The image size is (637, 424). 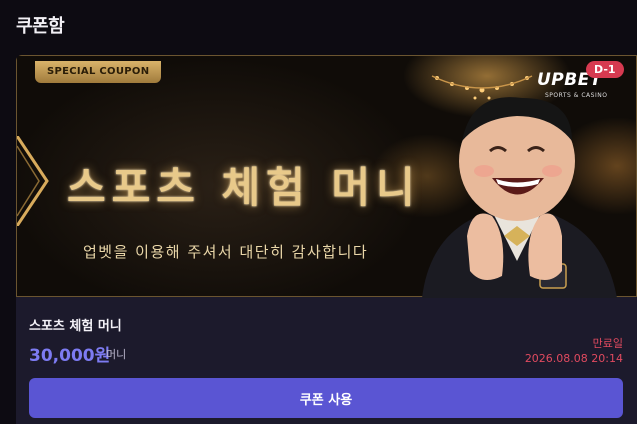 What do you see at coordinates (98, 72) in the screenshot?
I see `special-coupon-badge: SPECIAL COUPON` at bounding box center [98, 72].